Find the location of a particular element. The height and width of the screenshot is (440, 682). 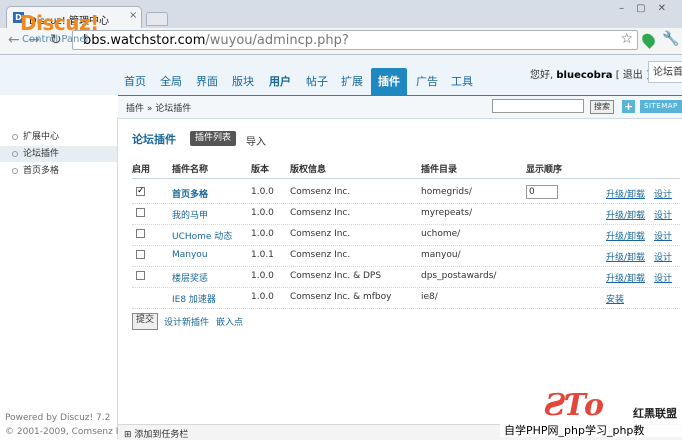

plugin-name: 我的马甲 is located at coordinates (190, 214).